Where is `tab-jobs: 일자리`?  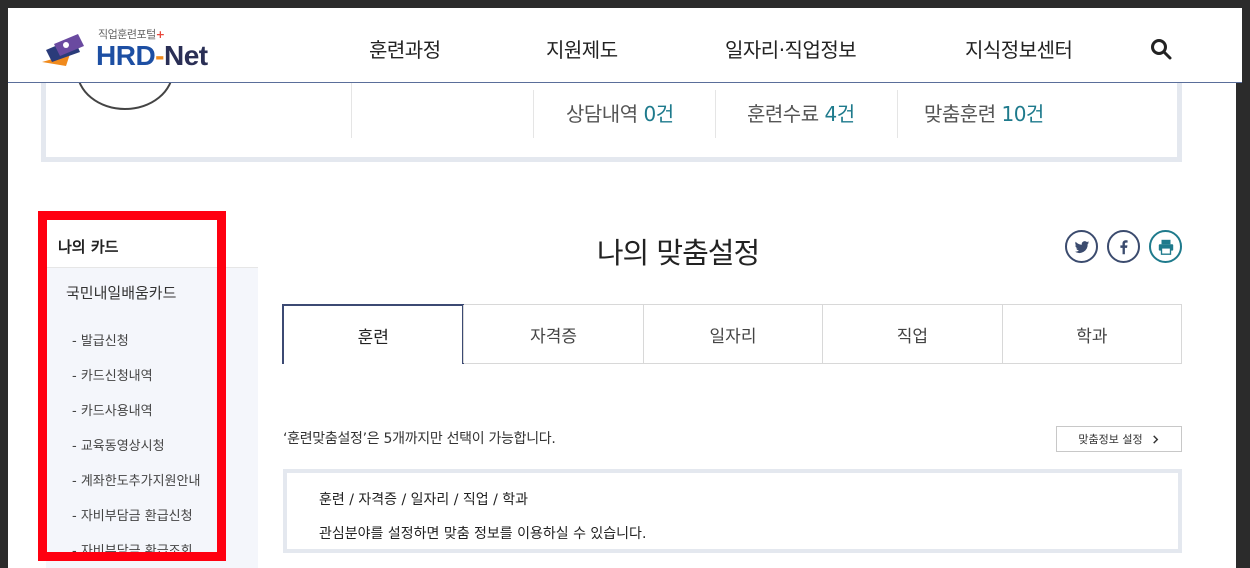
tab-jobs: 일자리 is located at coordinates (732, 334).